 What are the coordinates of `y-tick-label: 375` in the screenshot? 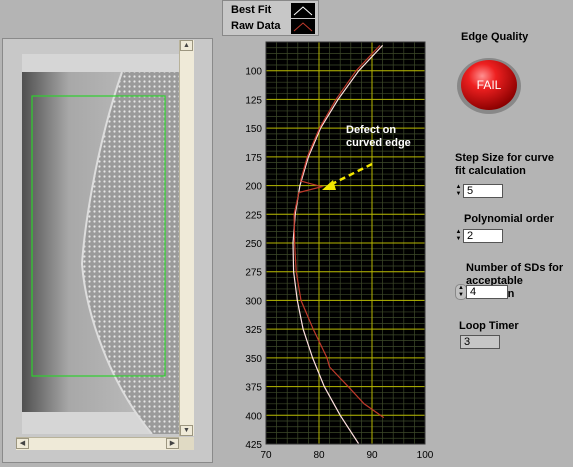 It's located at (253, 388).